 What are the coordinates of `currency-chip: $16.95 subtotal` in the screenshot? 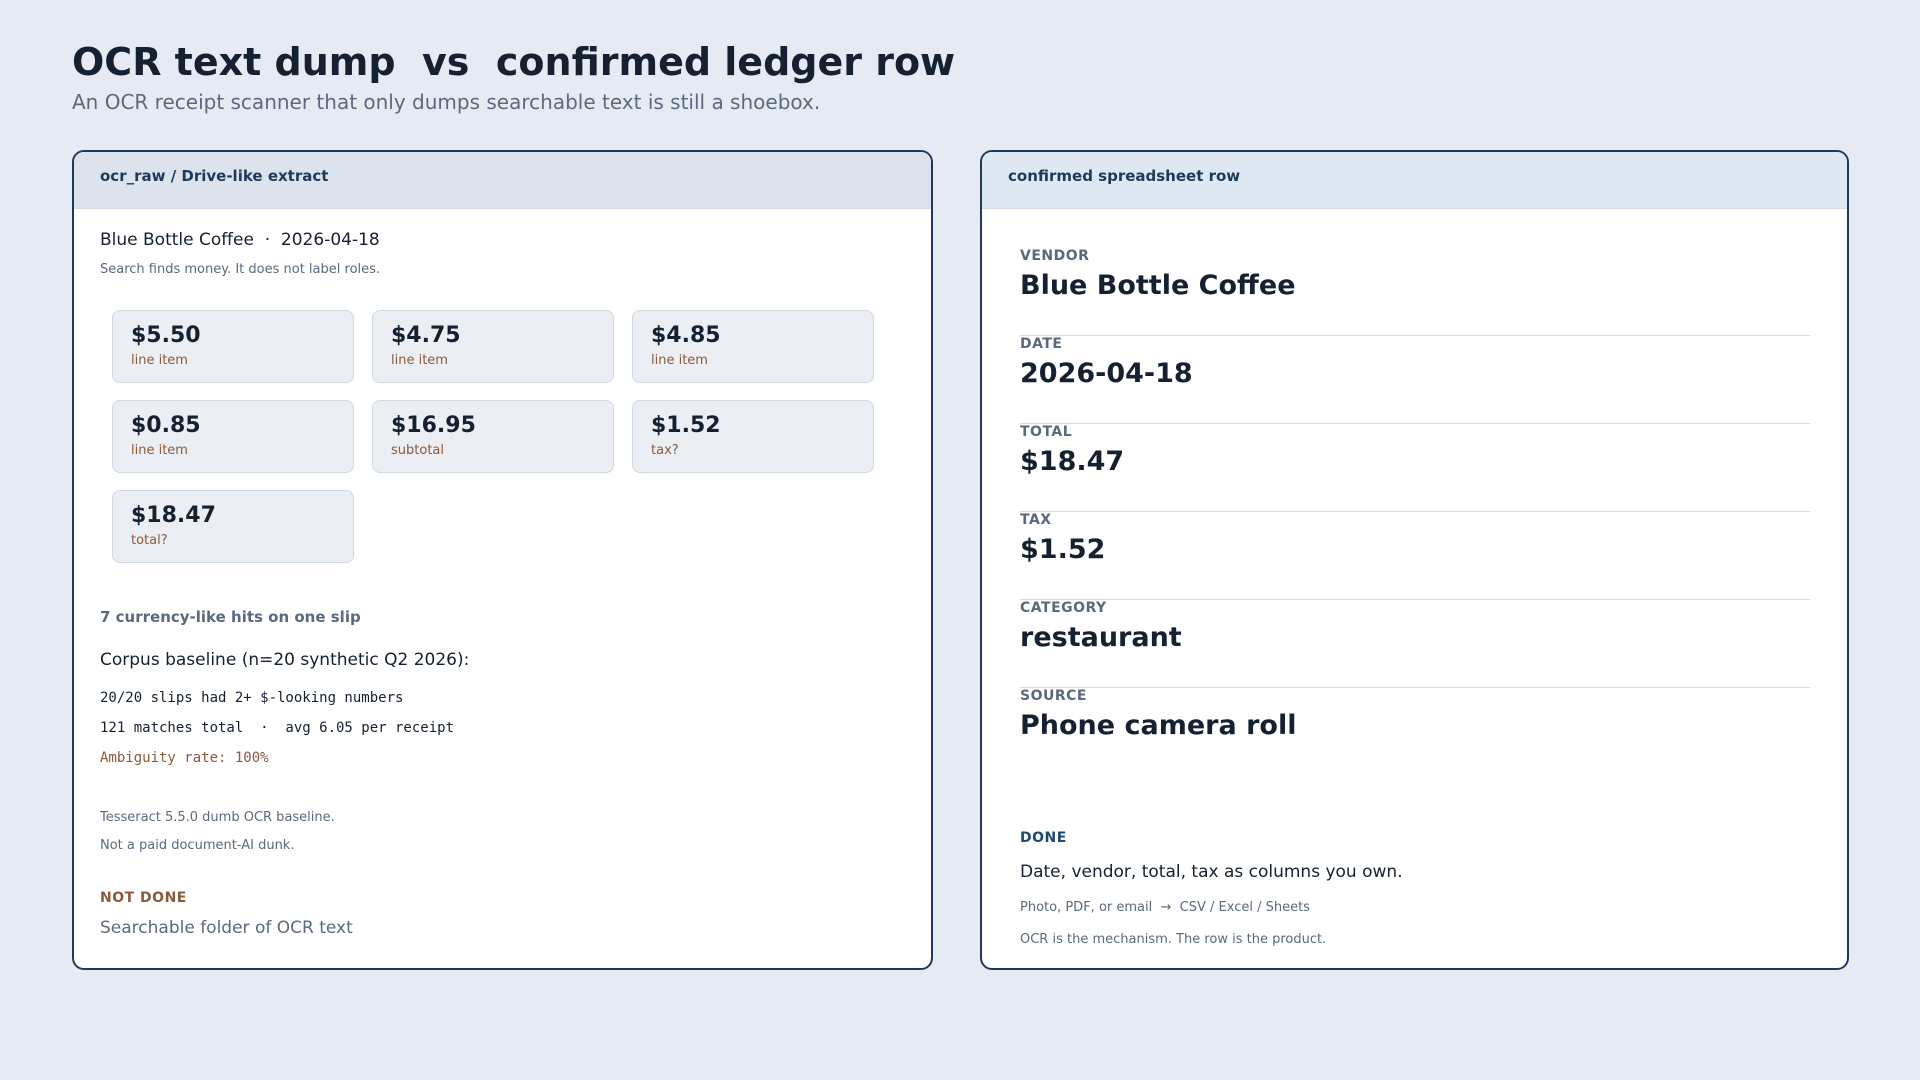 It's located at (493, 436).